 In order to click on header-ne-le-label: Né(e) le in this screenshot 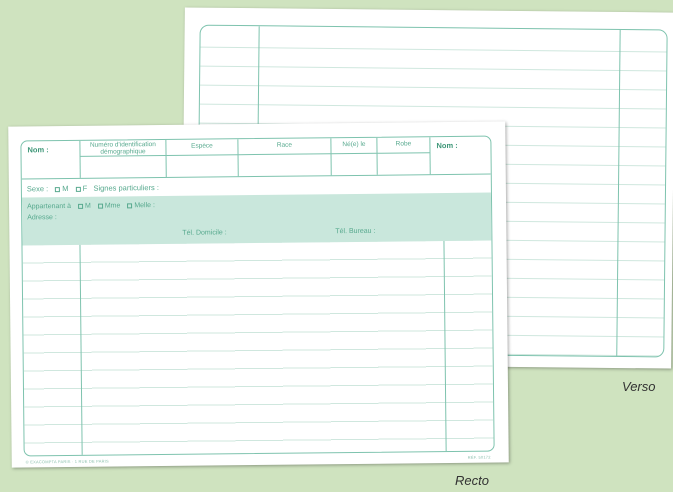, I will do `click(354, 146)`.